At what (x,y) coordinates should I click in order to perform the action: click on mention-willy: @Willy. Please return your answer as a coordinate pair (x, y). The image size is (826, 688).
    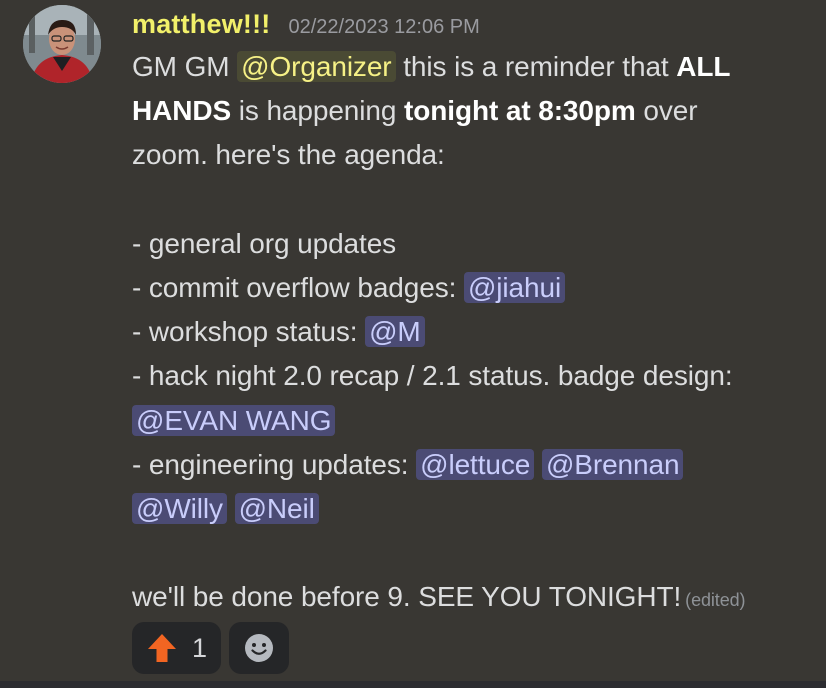
    Looking at the image, I should click on (179, 508).